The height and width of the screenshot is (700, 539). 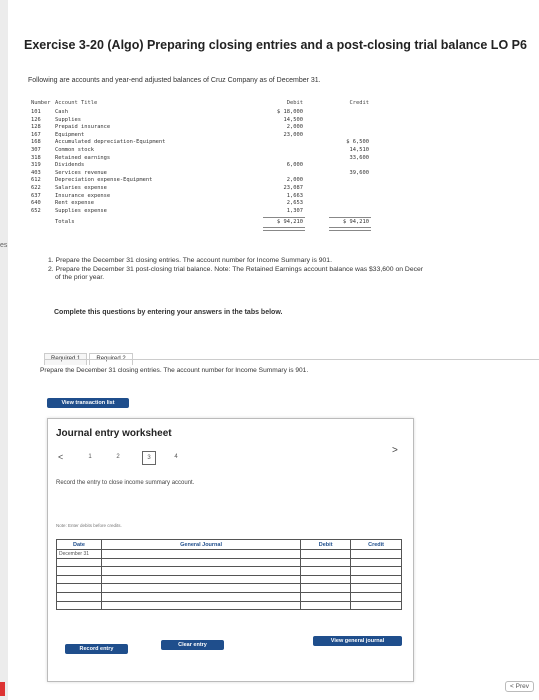 I want to click on trial-balance-row: 126 Supplies 14,500, so click(x=202, y=121).